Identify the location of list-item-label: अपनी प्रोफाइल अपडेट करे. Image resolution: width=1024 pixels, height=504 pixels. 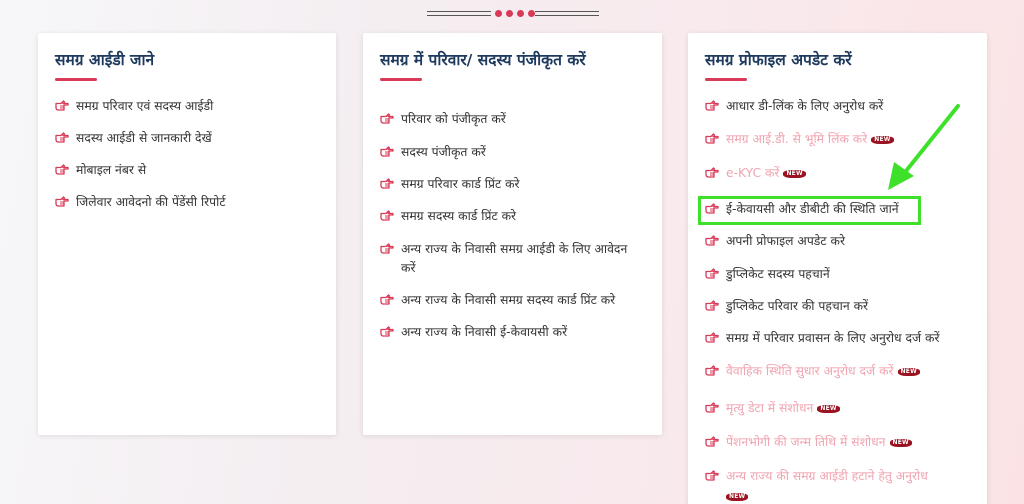
(785, 241).